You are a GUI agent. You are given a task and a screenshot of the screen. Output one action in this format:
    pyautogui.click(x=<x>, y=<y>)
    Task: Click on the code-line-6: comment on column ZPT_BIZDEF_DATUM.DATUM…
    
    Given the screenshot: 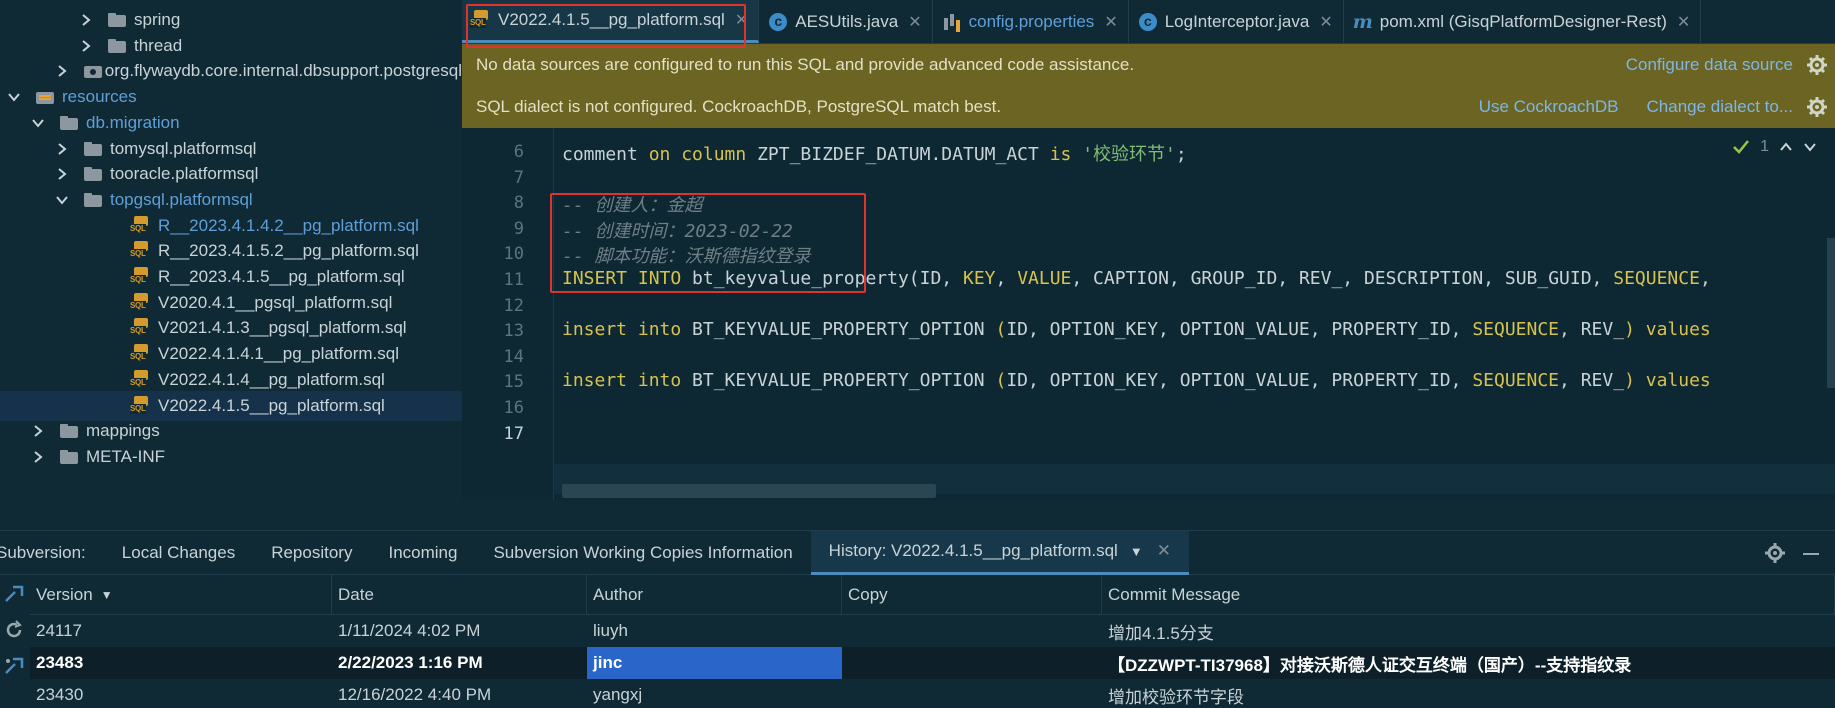 What is the action you would take?
    pyautogui.click(x=874, y=153)
    